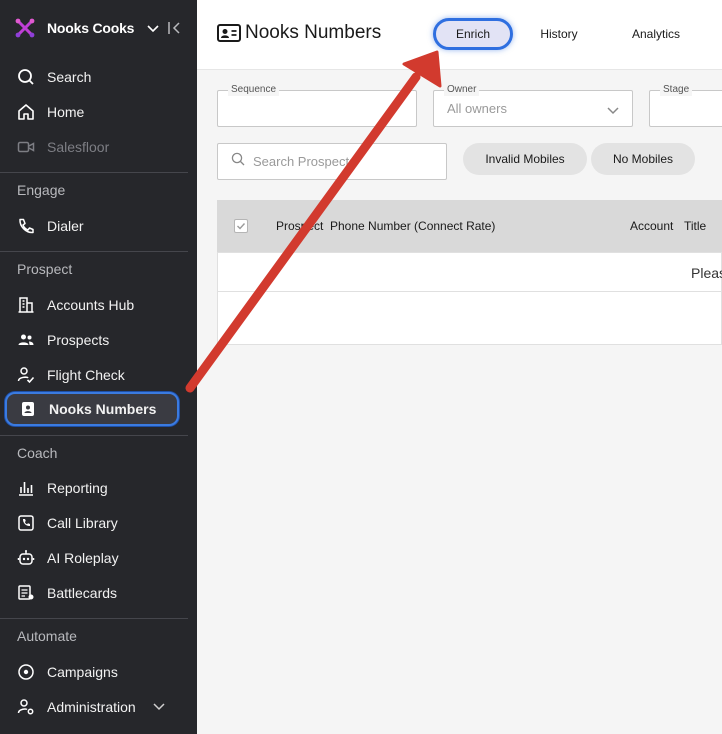 The width and height of the screenshot is (722, 734). I want to click on person-check-icon, so click(26, 375).